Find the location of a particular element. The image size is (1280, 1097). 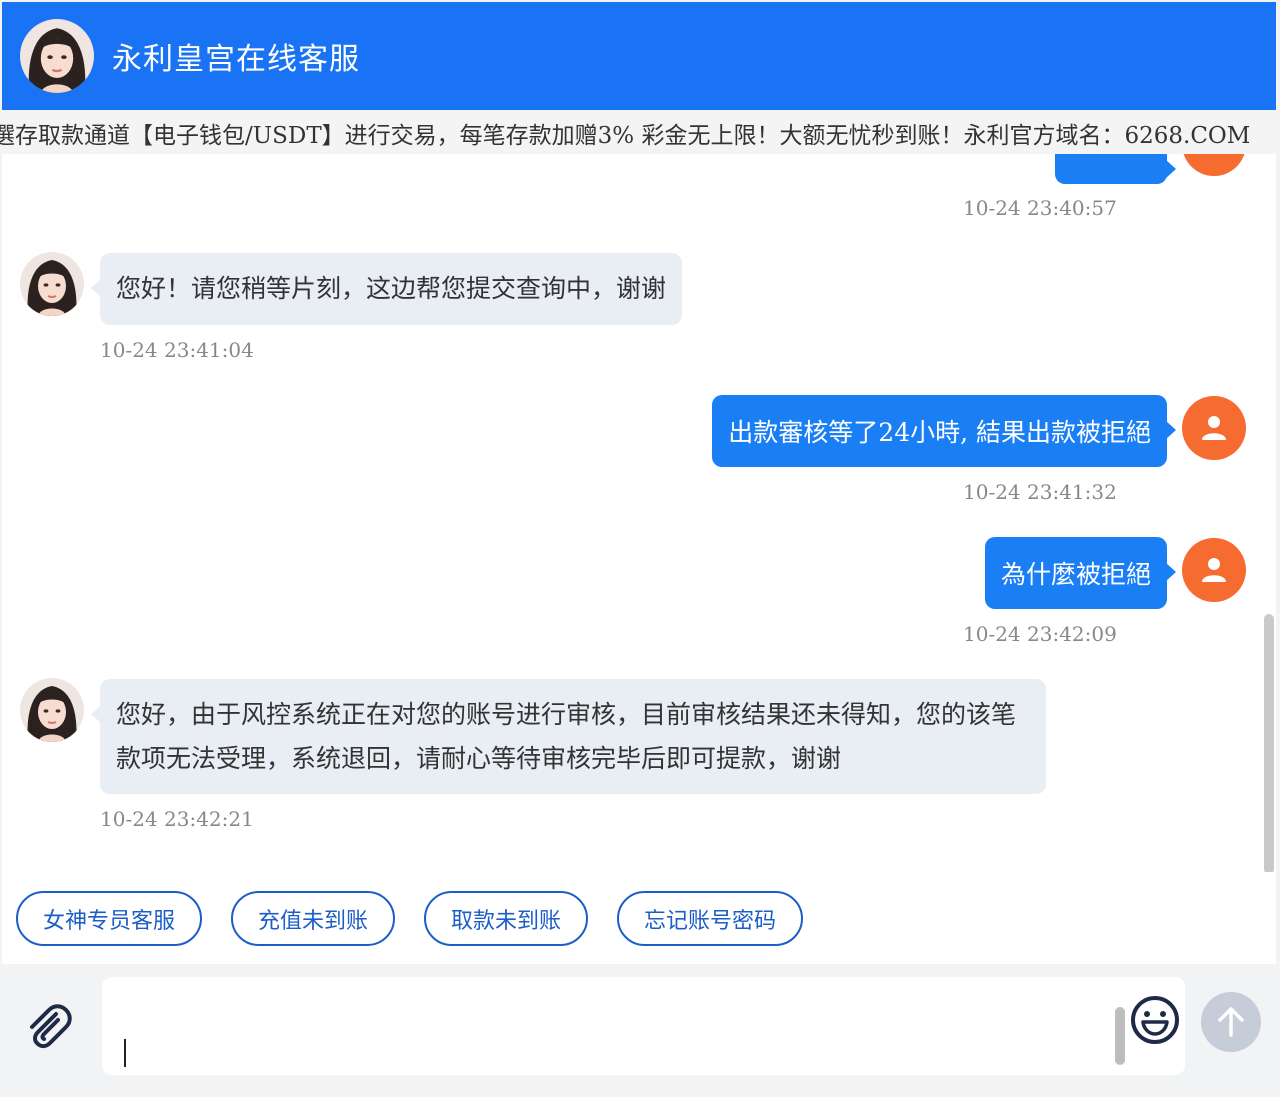

quick-reply-button: 忘记账号密码 is located at coordinates (710, 918).